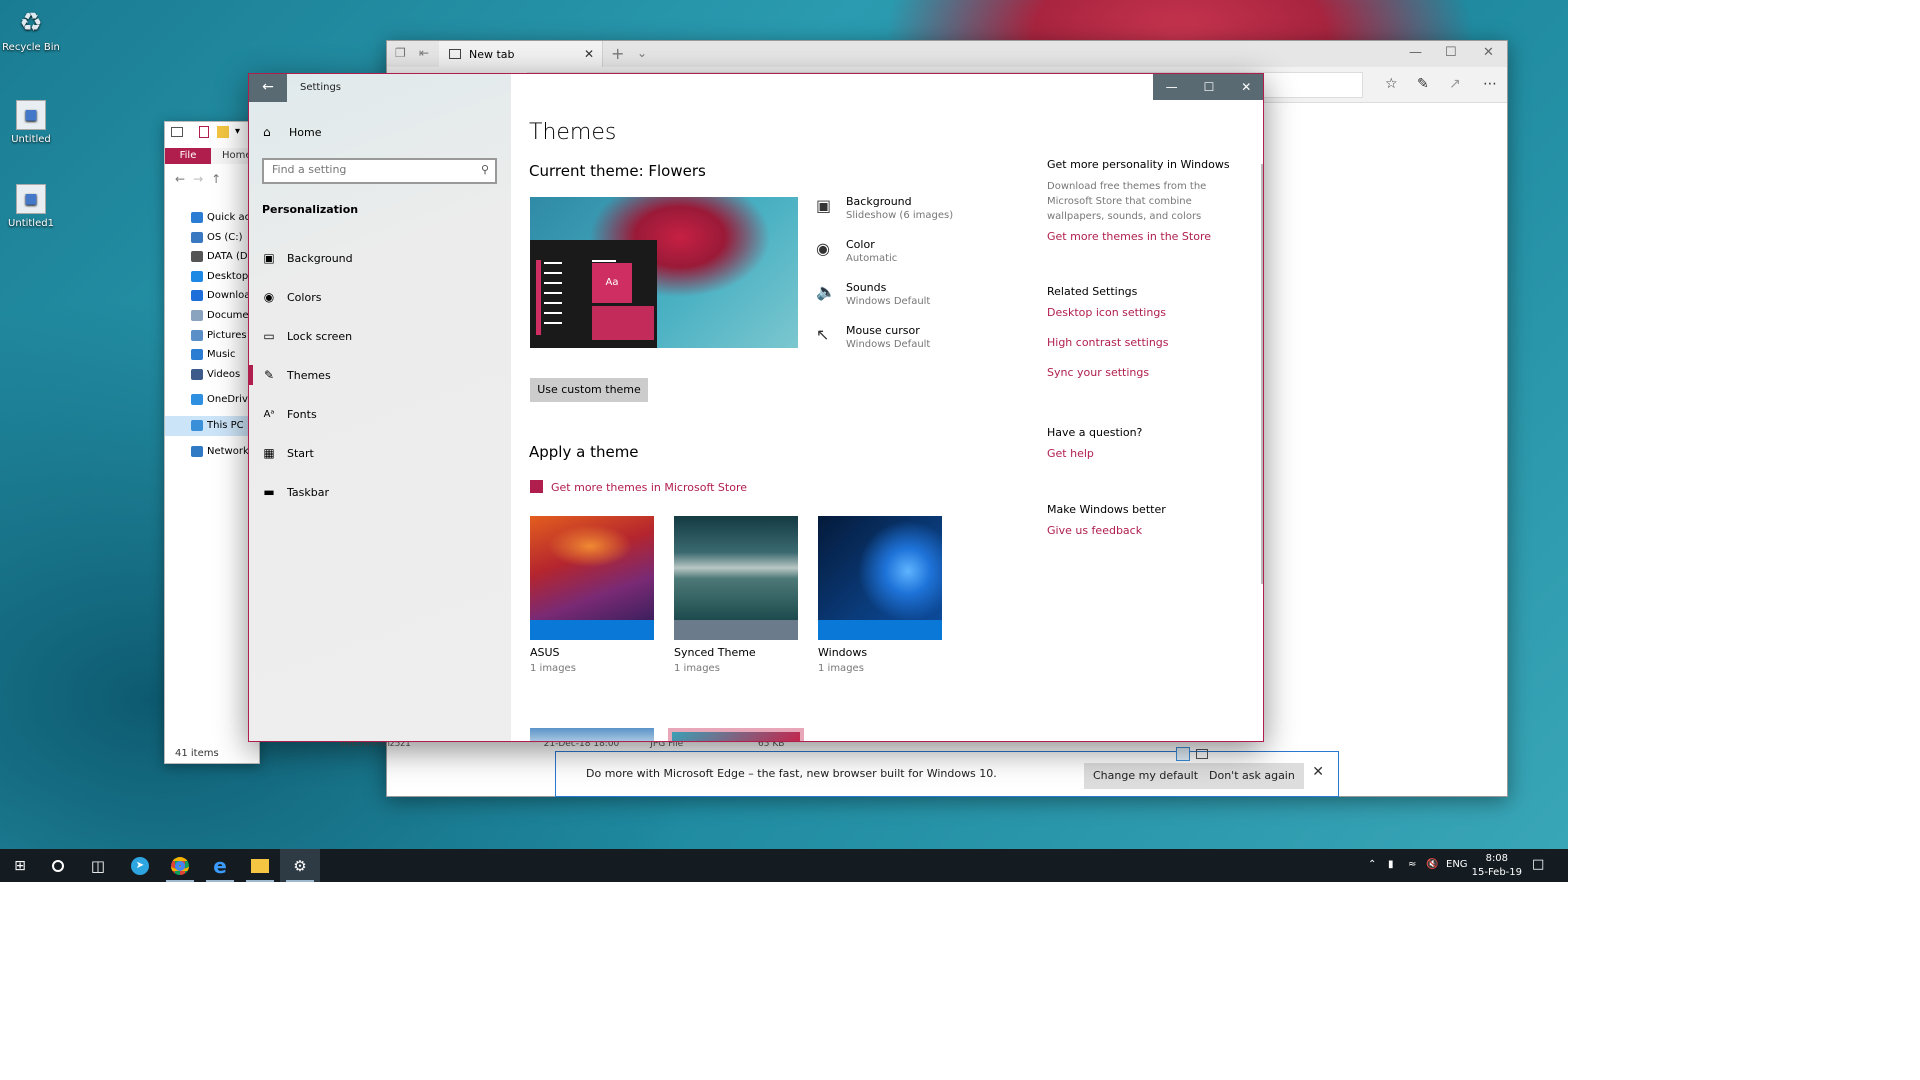 Image resolution: width=1920 pixels, height=1080 pixels. Describe the element at coordinates (1108, 342) in the screenshot. I see `high-contrast-settings-link: High contrast settings` at that location.